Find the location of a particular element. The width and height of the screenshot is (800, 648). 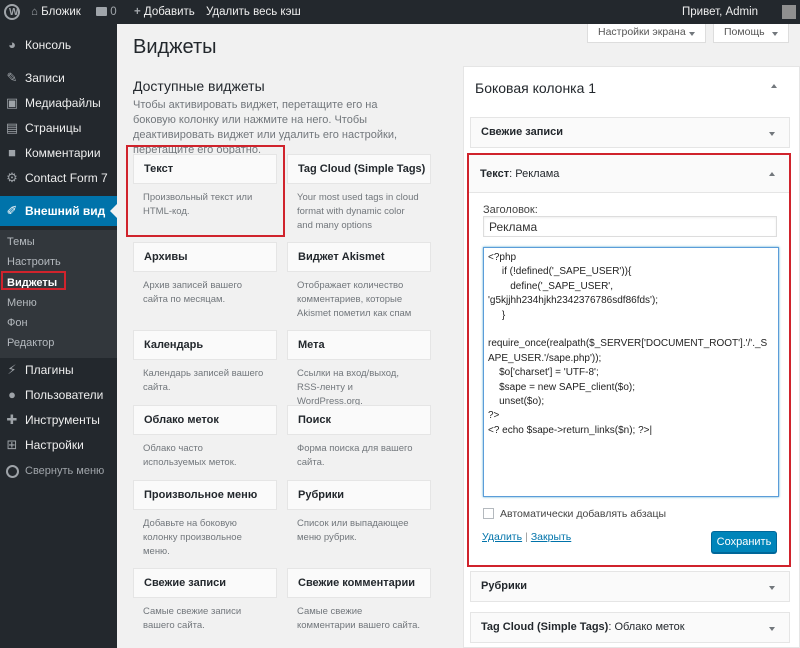

widget-type: Текст is located at coordinates (495, 174).